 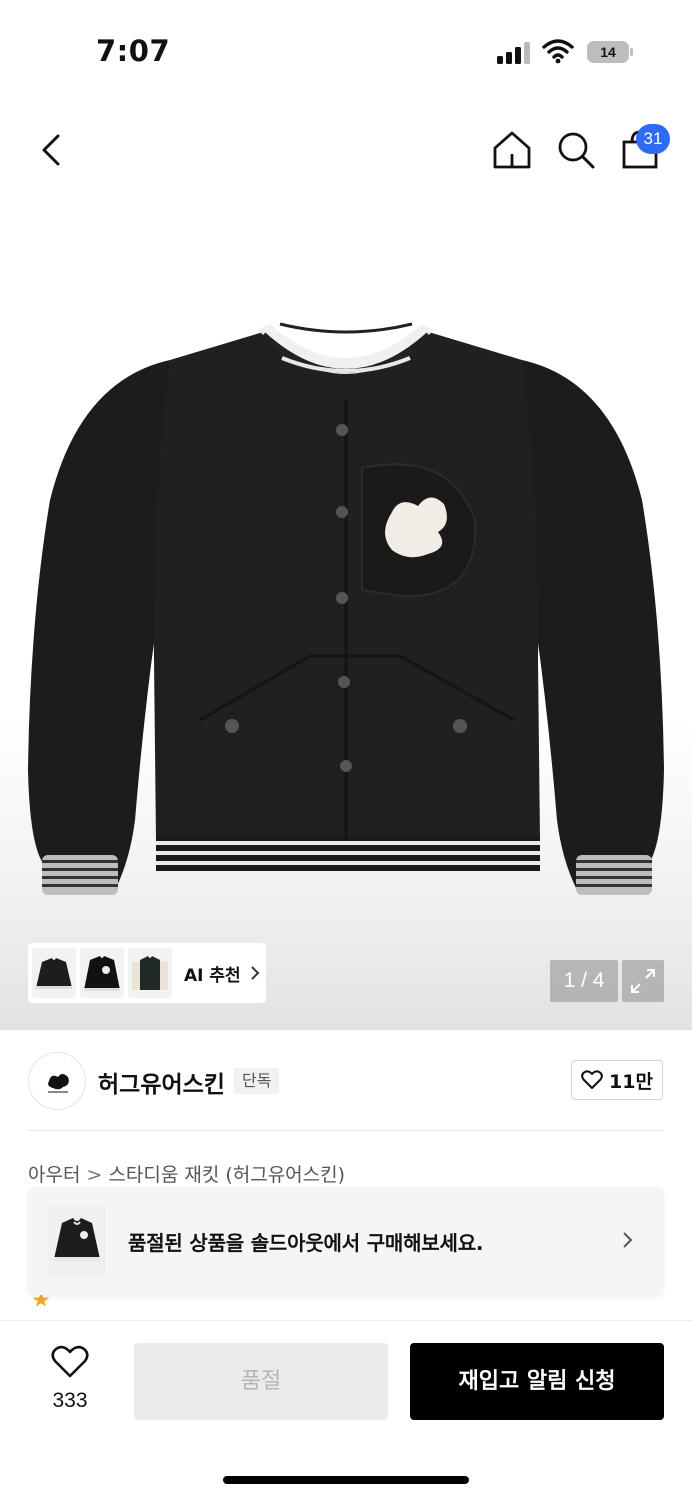 What do you see at coordinates (261, 1381) in the screenshot?
I see `soldout-button: 품절` at bounding box center [261, 1381].